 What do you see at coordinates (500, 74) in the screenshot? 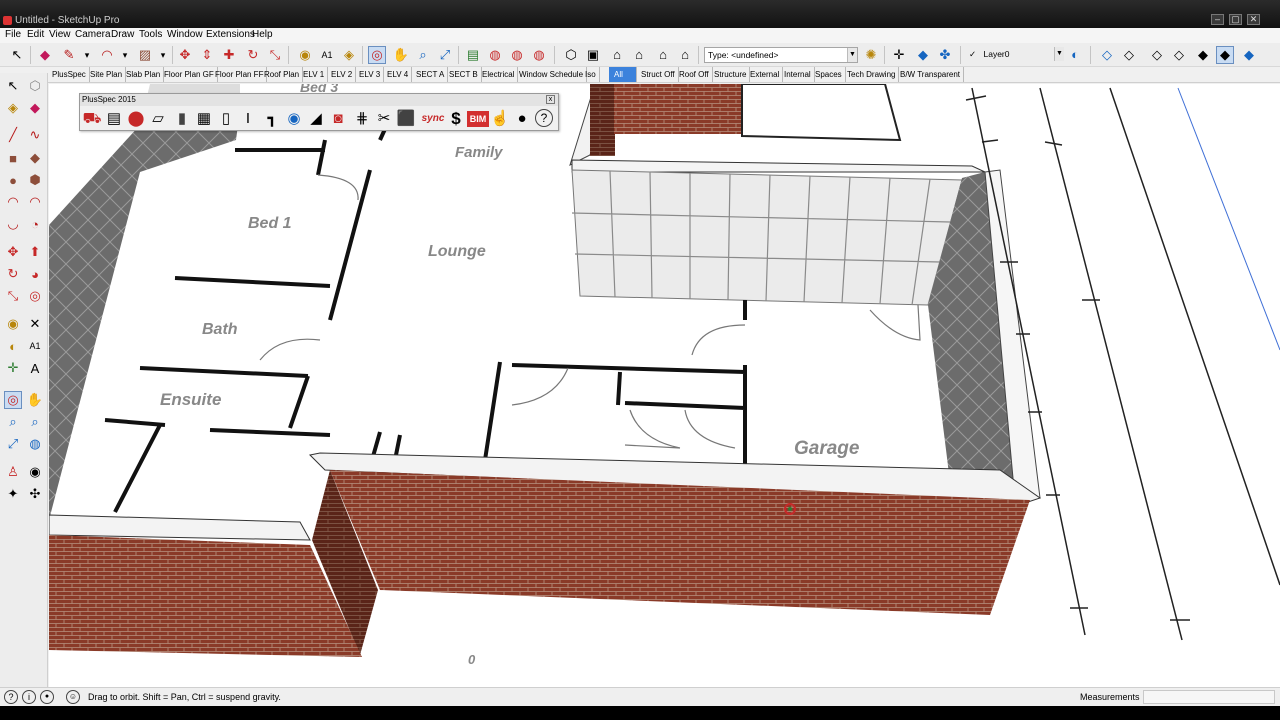
I see `tab-electrical: Electrical` at bounding box center [500, 74].